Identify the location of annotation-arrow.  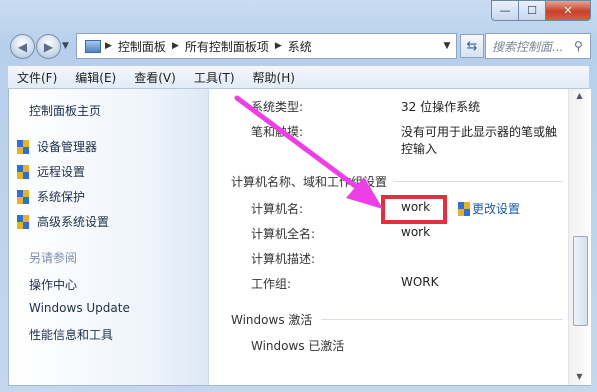
(308, 152).